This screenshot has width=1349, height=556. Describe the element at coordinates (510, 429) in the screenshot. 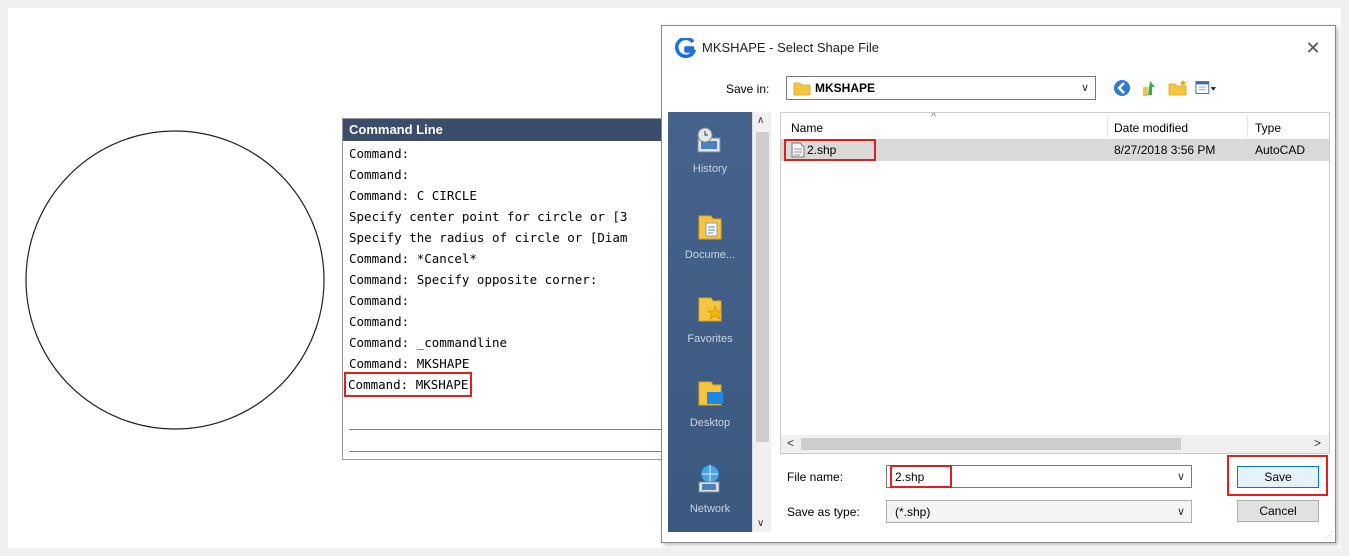

I see `command-separator` at that location.